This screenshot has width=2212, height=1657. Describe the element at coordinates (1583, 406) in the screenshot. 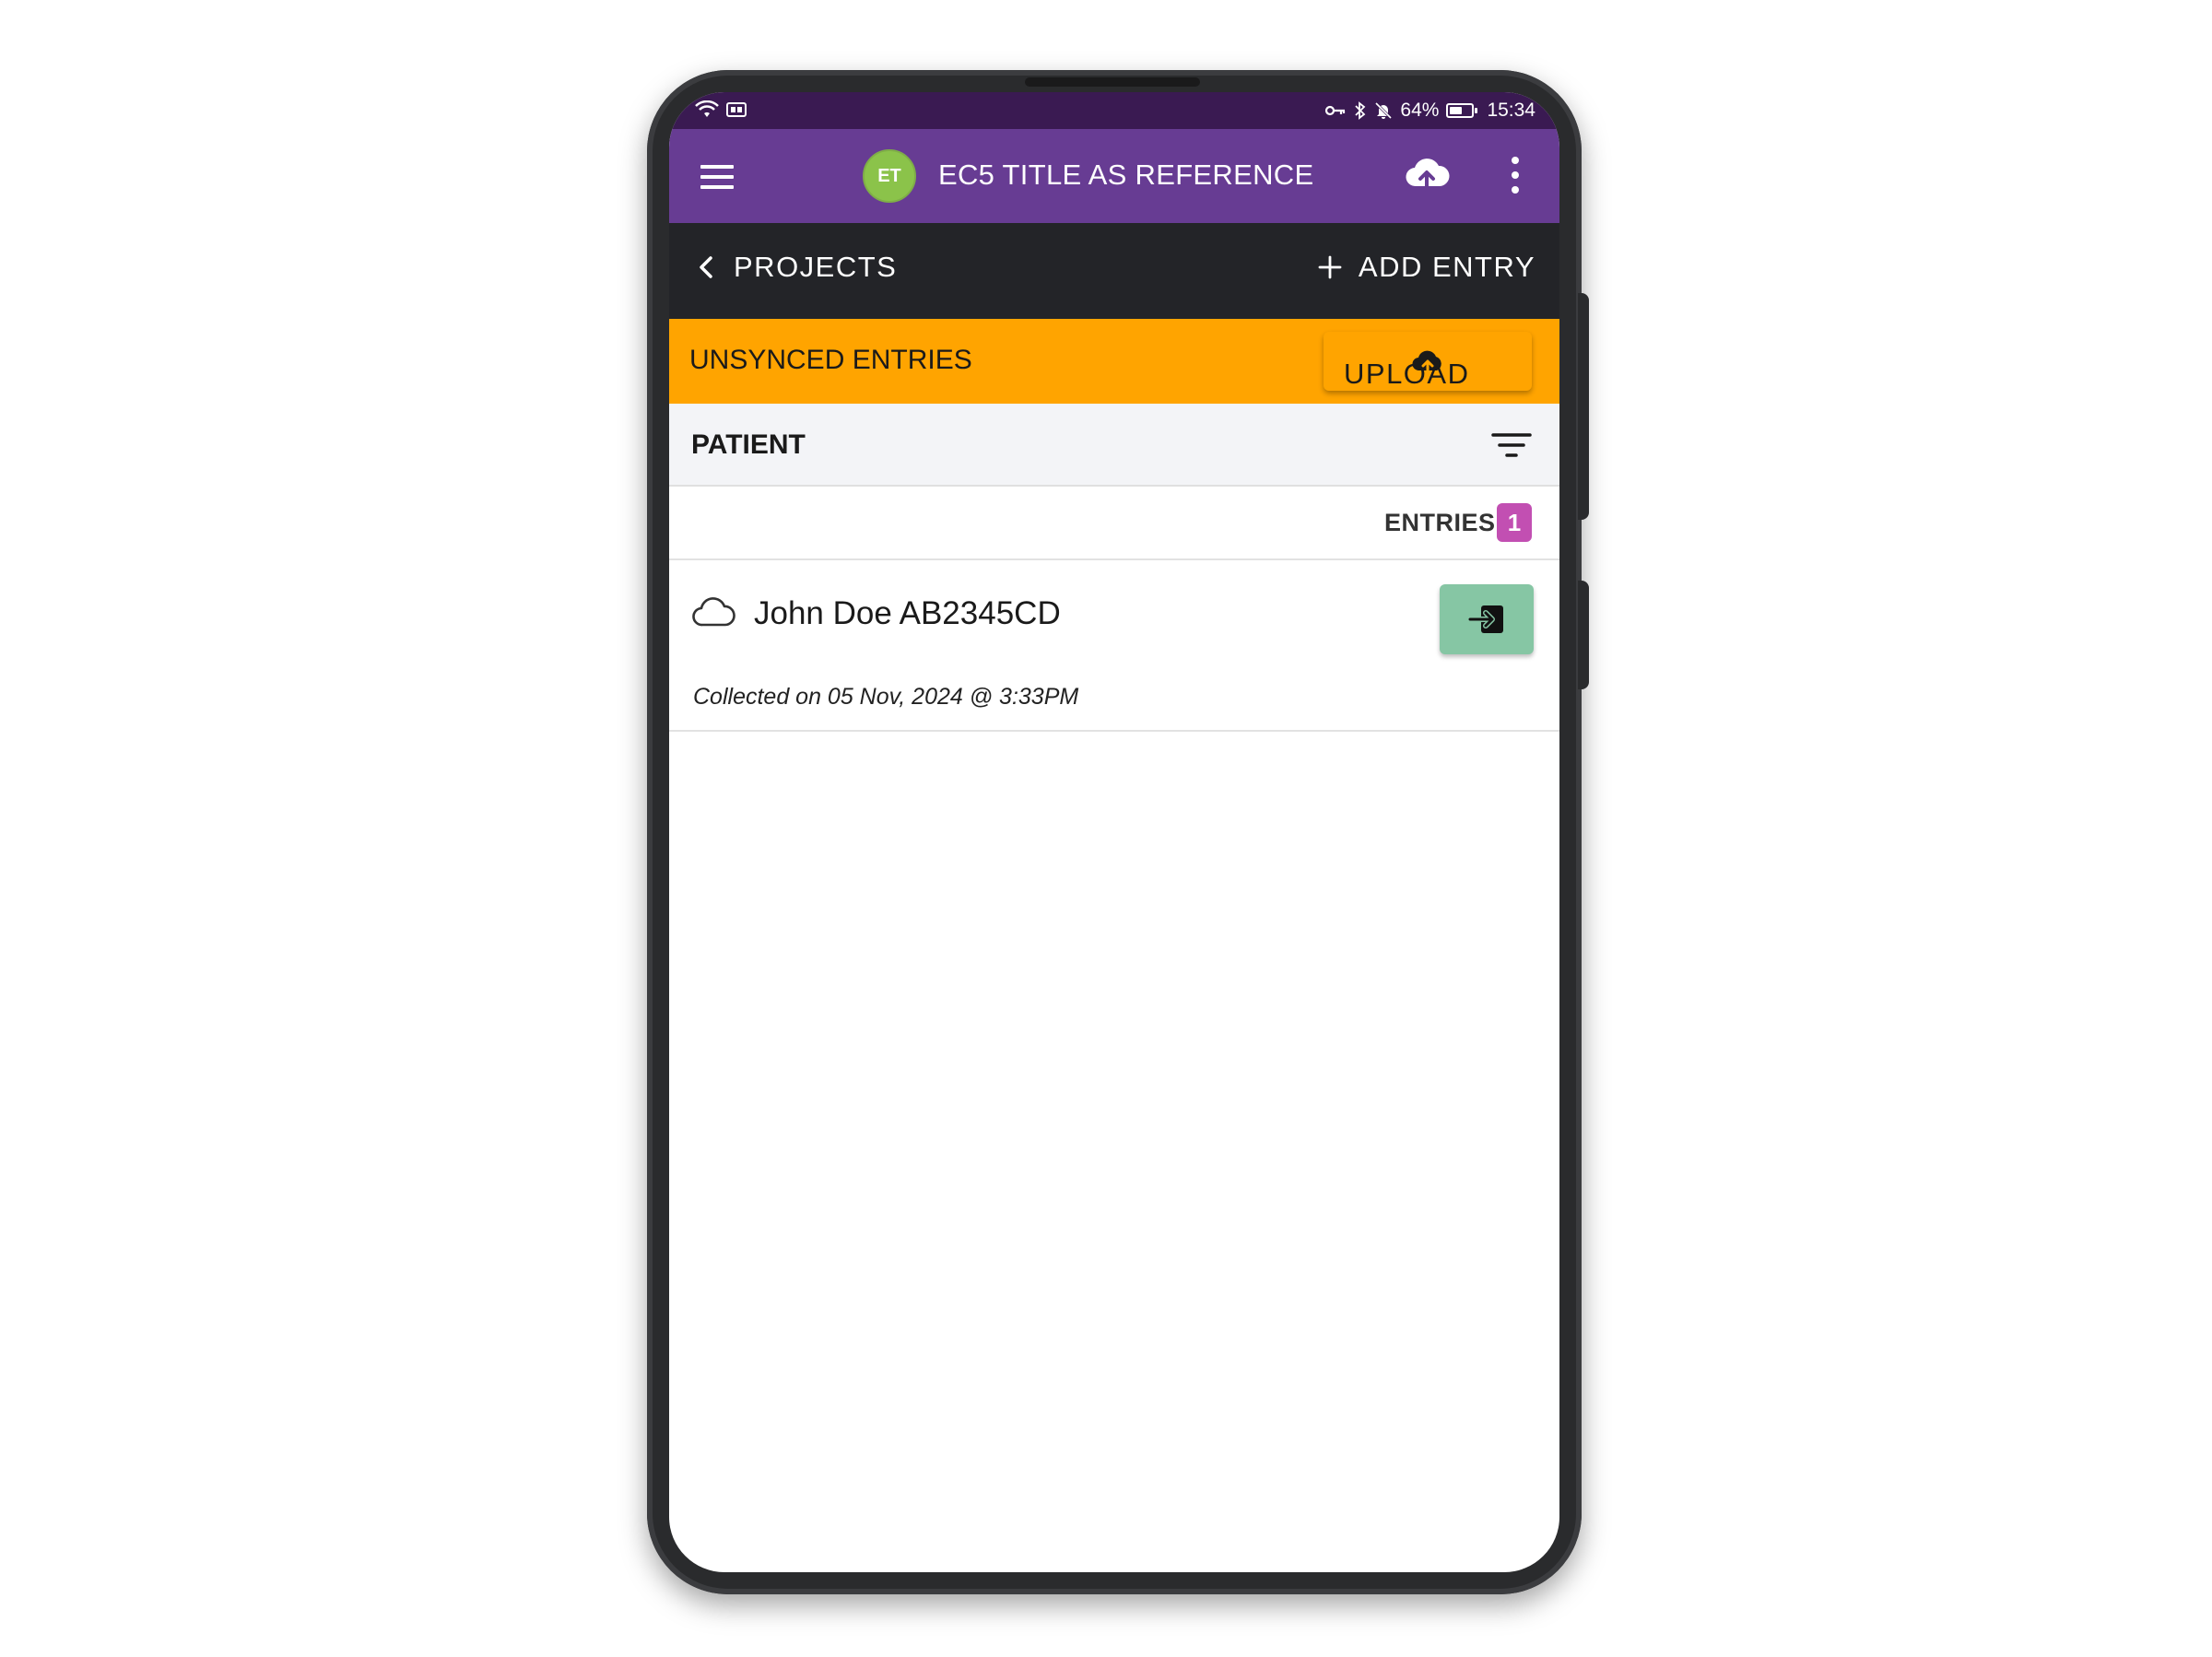

I see `volume-button` at that location.